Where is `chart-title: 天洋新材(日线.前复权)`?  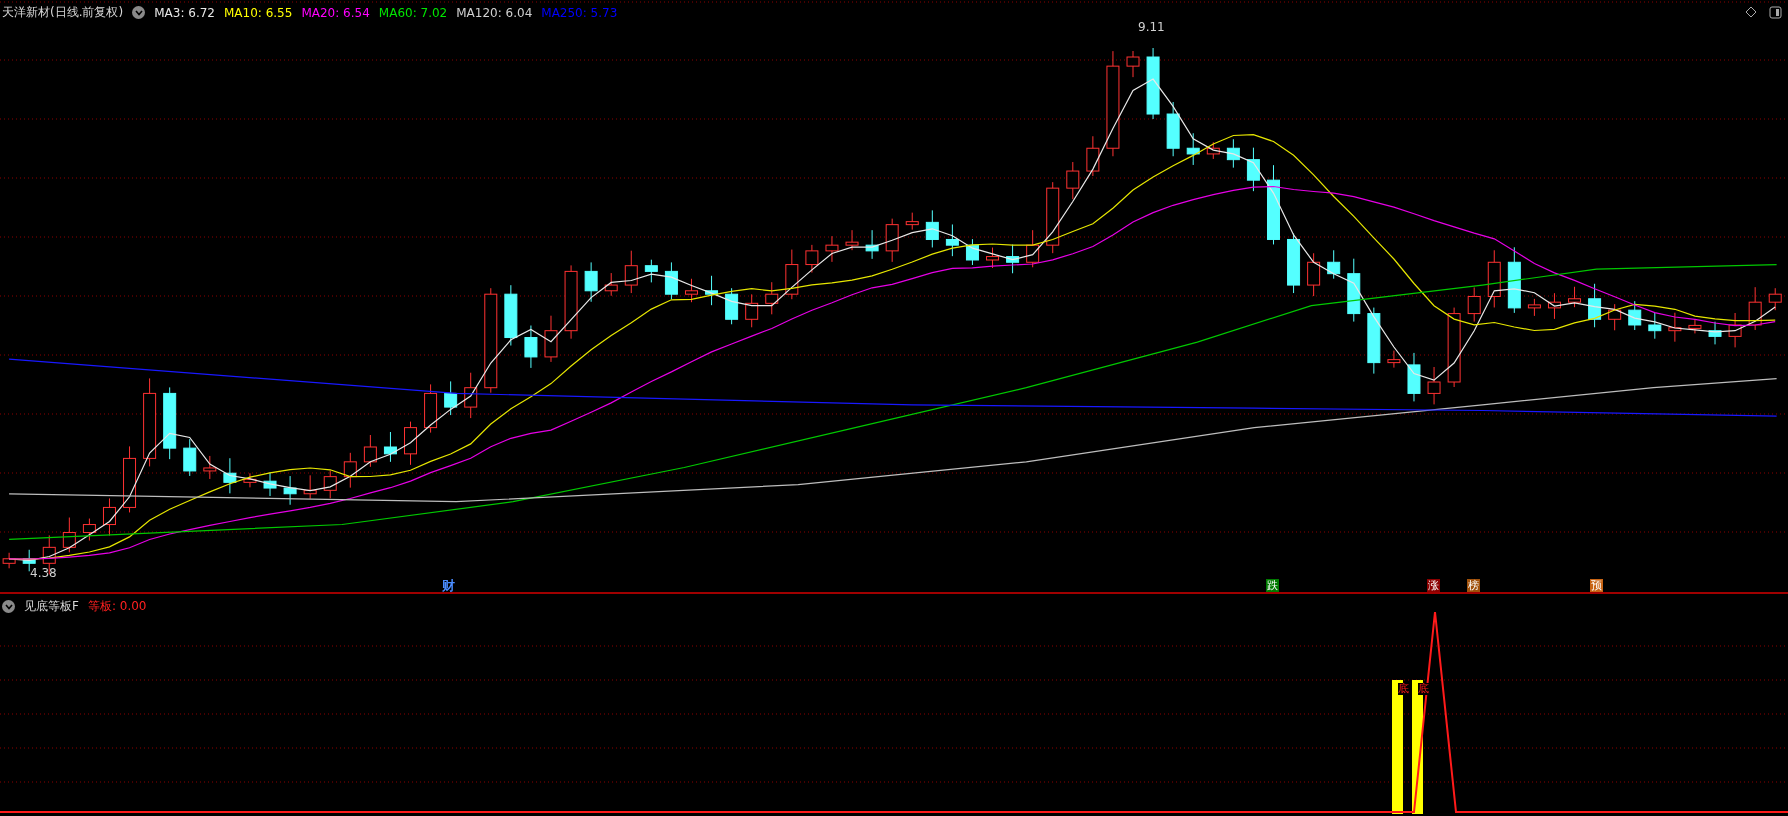 chart-title: 天洋新材(日线.前复权) is located at coordinates (63, 12).